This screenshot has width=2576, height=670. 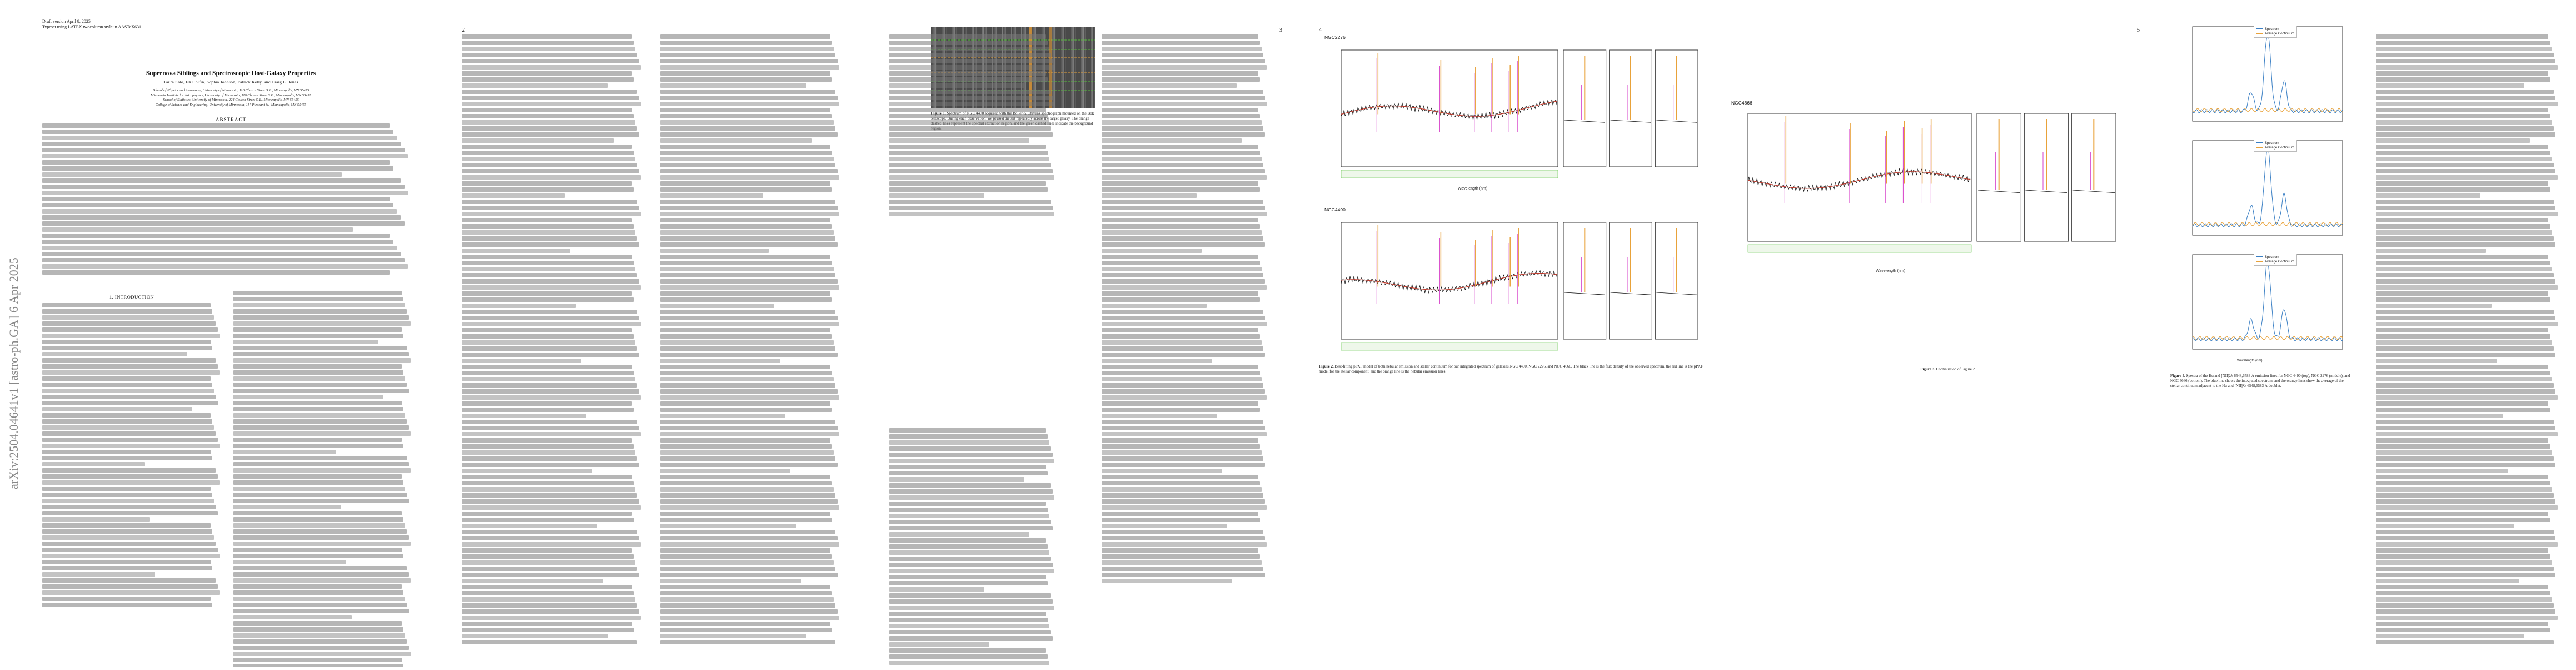 I want to click on zoom-continuum, so click(x=2093, y=192).